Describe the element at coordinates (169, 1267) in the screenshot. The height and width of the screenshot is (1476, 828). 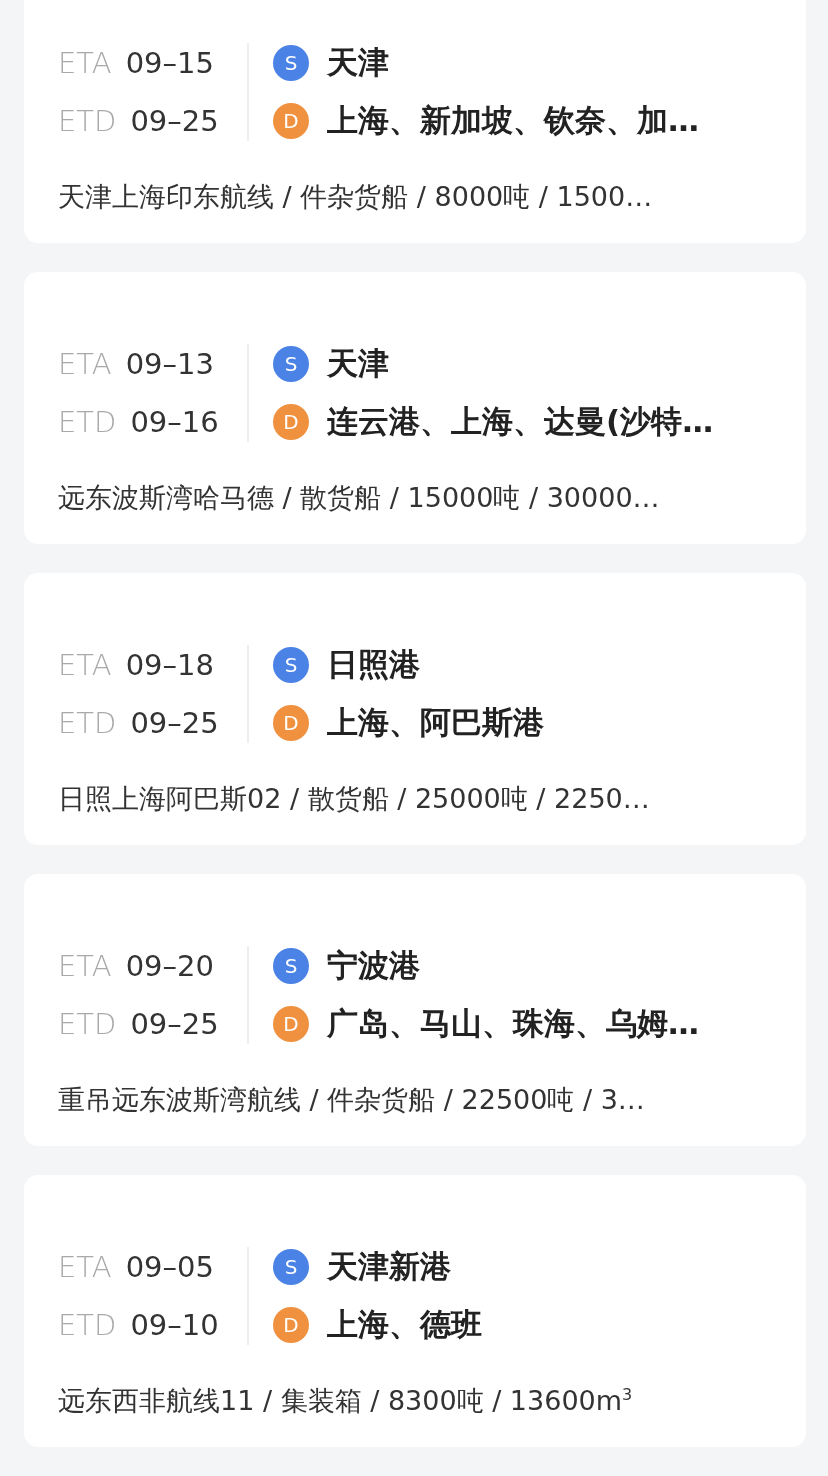
I see `date-text: 09–05` at that location.